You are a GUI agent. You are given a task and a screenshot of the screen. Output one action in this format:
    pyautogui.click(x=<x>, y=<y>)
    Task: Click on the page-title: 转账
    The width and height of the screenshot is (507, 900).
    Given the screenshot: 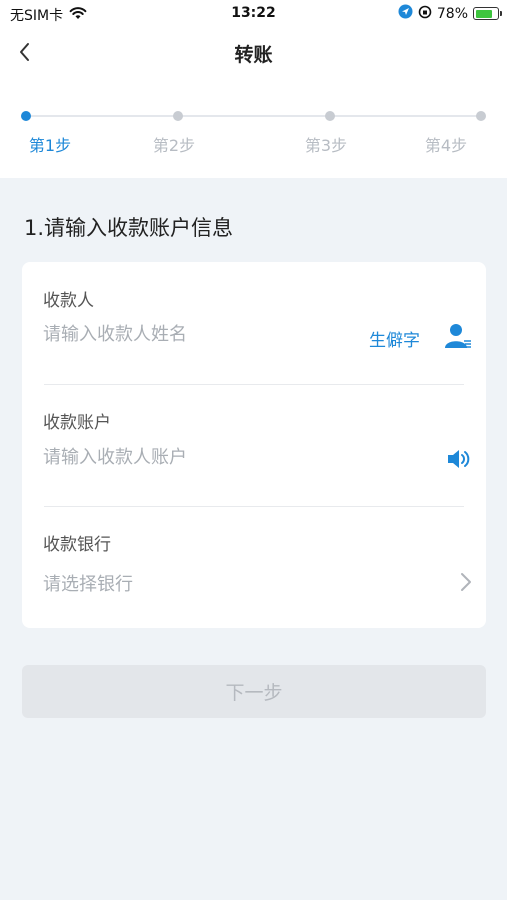 What is the action you would take?
    pyautogui.click(x=253, y=55)
    